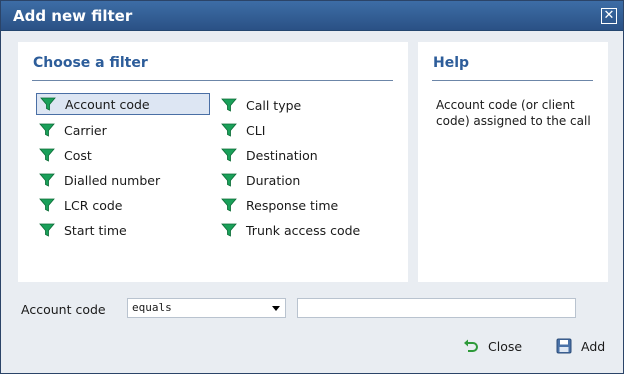 The image size is (624, 374). Describe the element at coordinates (505, 346) in the screenshot. I see `close-button-label: Close` at that location.